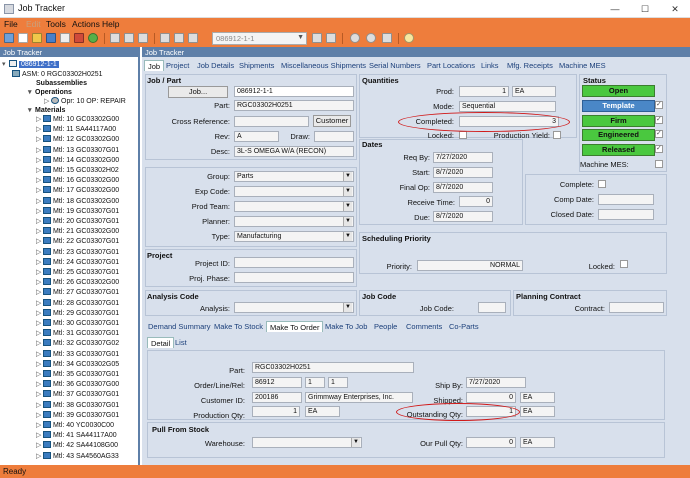  What do you see at coordinates (57, 74) in the screenshot?
I see `tree-asm: ASM: 0 RGC03302H0251` at bounding box center [57, 74].